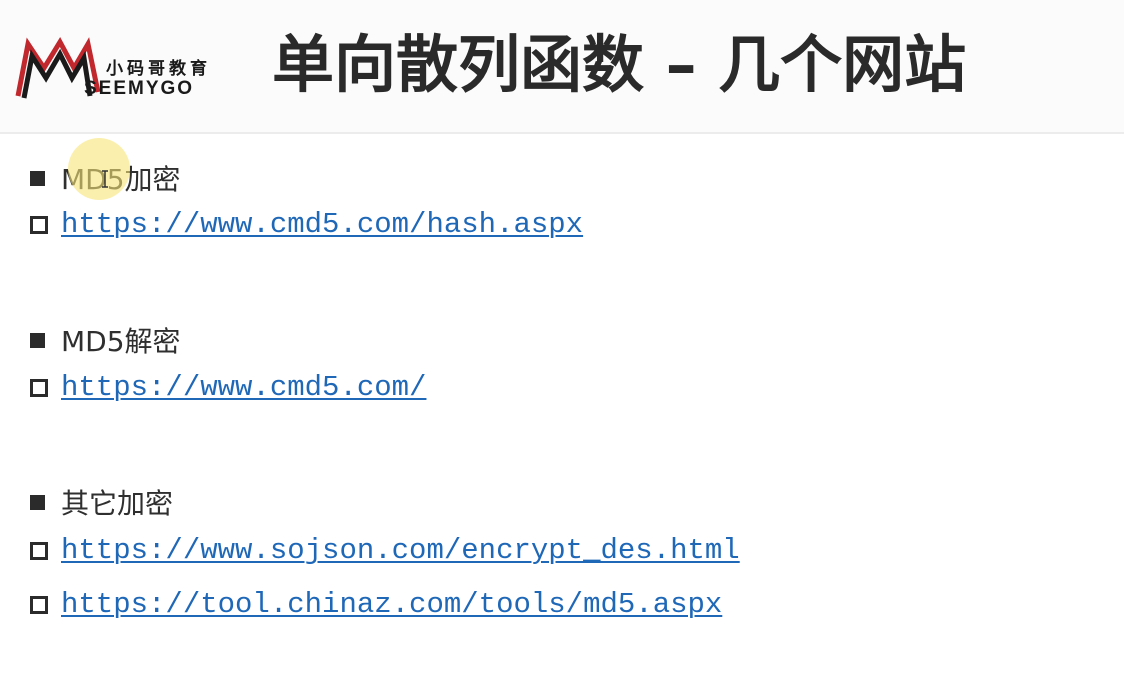 The height and width of the screenshot is (675, 1124). What do you see at coordinates (391, 604) in the screenshot?
I see `url-link: https://tool.chinaz.com/tools/md5.aspx` at bounding box center [391, 604].